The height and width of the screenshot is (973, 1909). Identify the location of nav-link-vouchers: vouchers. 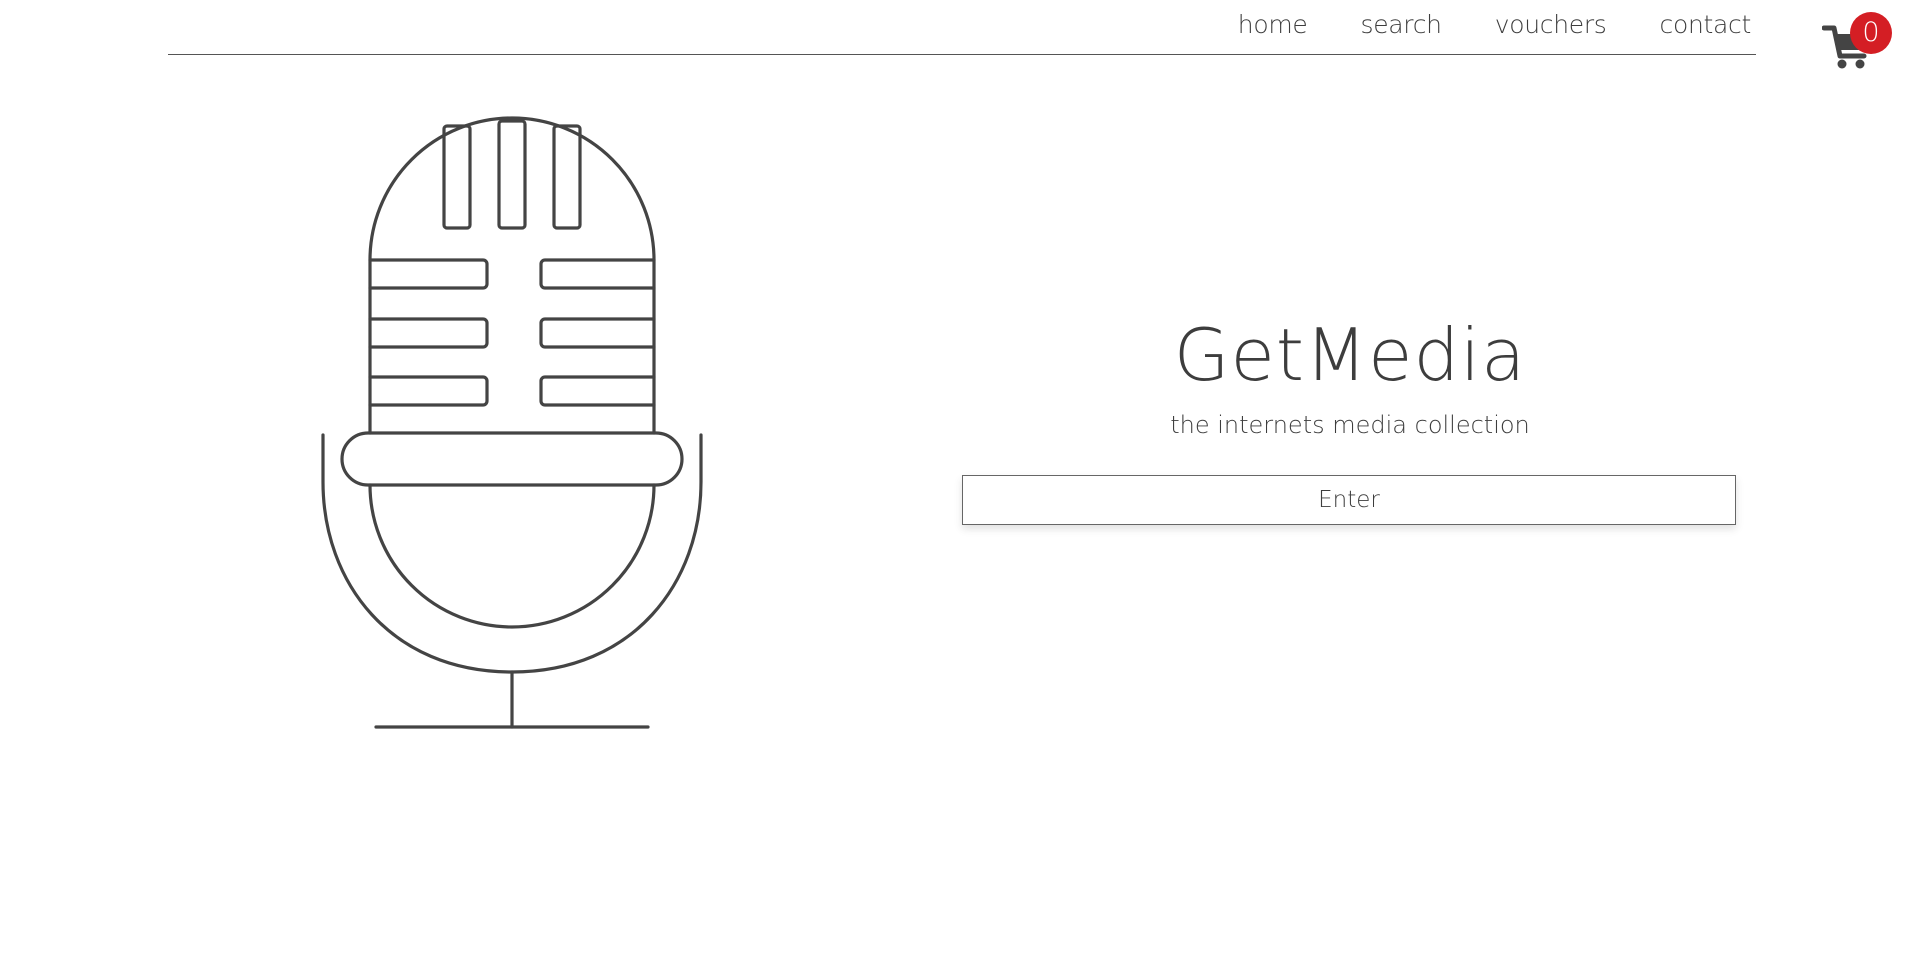
(1551, 24).